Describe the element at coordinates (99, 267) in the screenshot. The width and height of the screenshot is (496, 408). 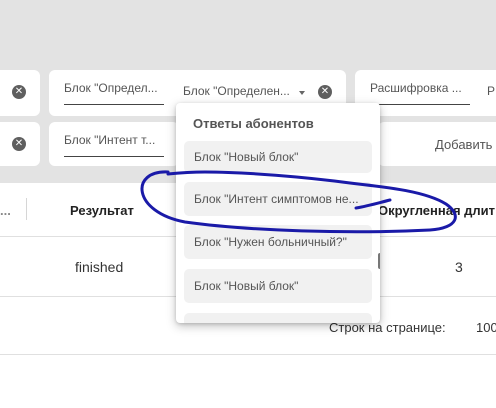
I see `cell-result: finished` at that location.